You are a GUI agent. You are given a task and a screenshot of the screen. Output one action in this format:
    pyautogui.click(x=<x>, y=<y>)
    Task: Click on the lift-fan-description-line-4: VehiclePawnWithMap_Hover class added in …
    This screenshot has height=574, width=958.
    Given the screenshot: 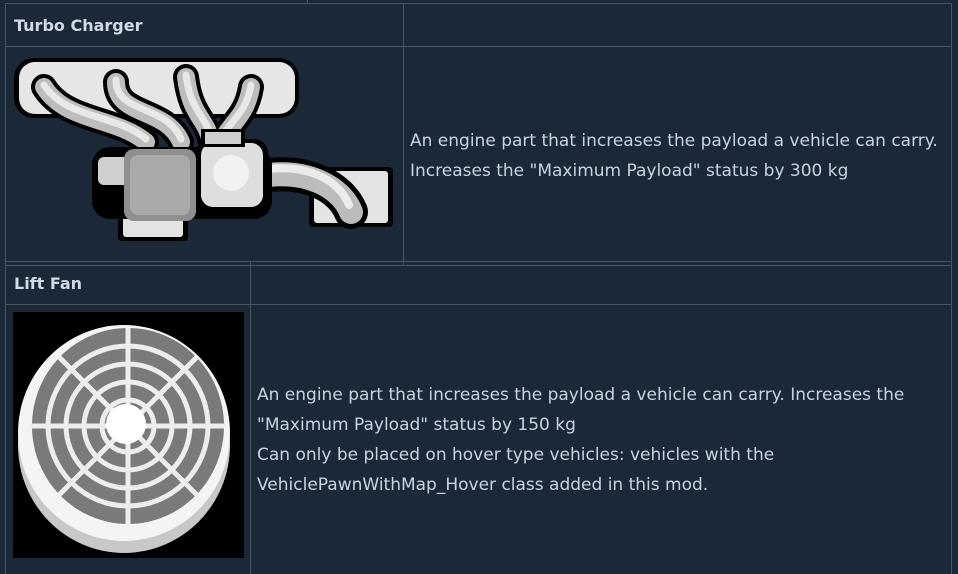 What is the action you would take?
    pyautogui.click(x=483, y=485)
    